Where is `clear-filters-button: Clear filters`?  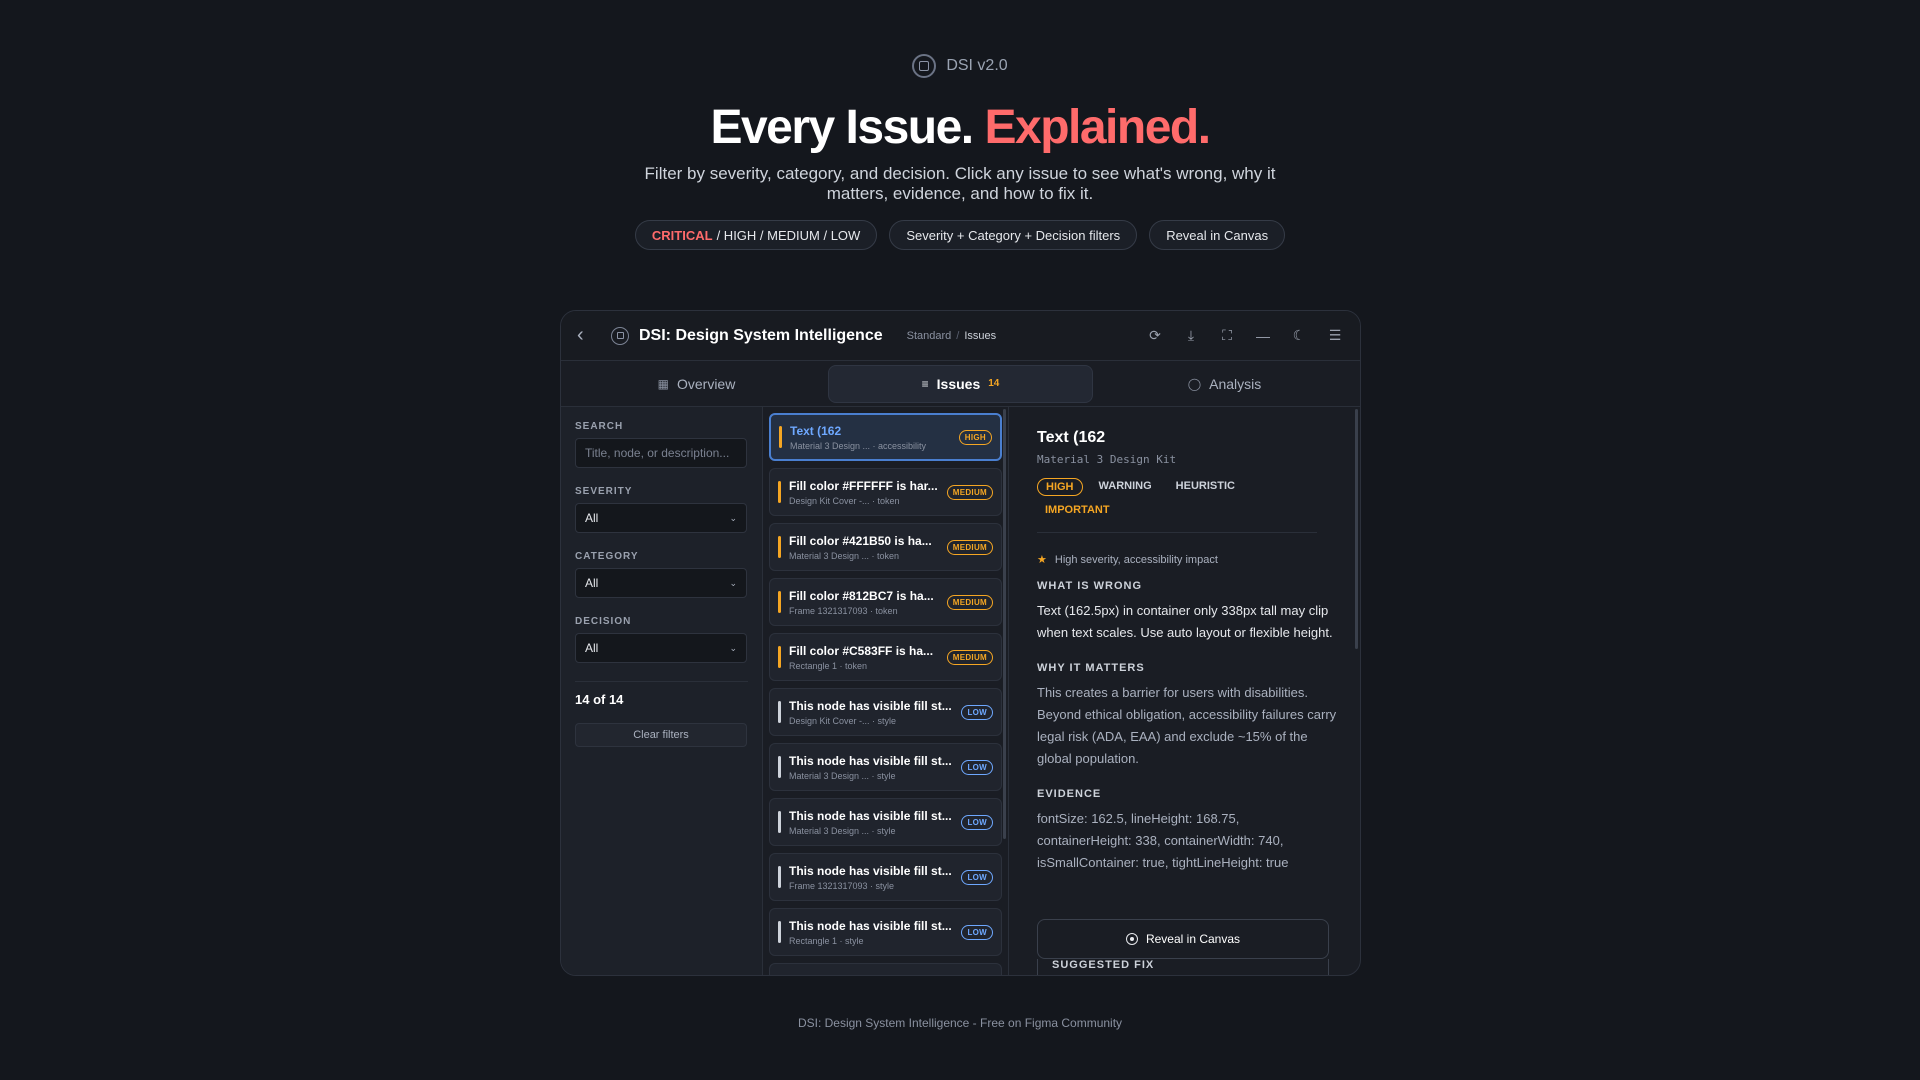
clear-filters-button: Clear filters is located at coordinates (661, 735).